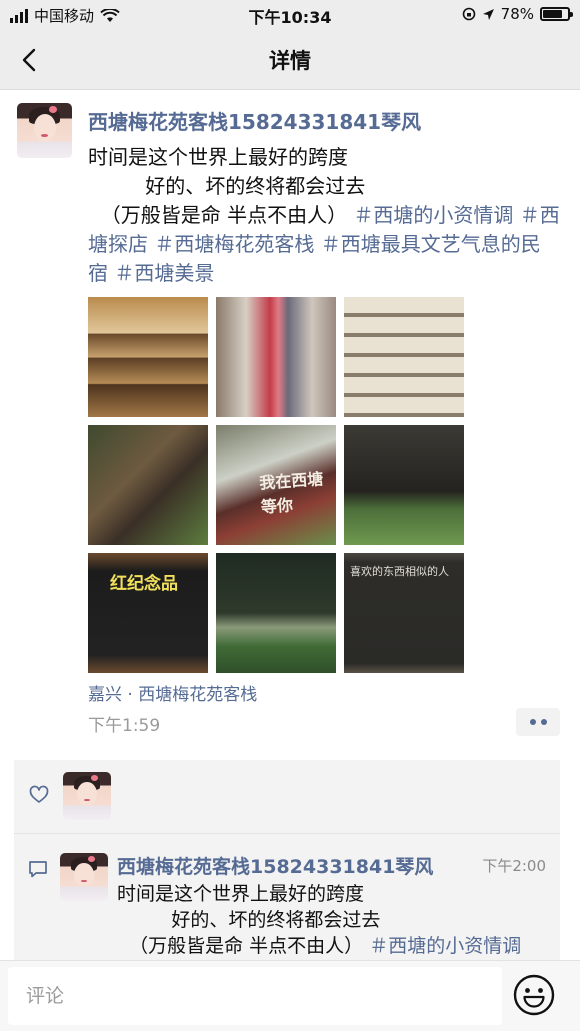 This screenshot has height=1031, width=580. I want to click on nav-bar: 详情, so click(290, 60).